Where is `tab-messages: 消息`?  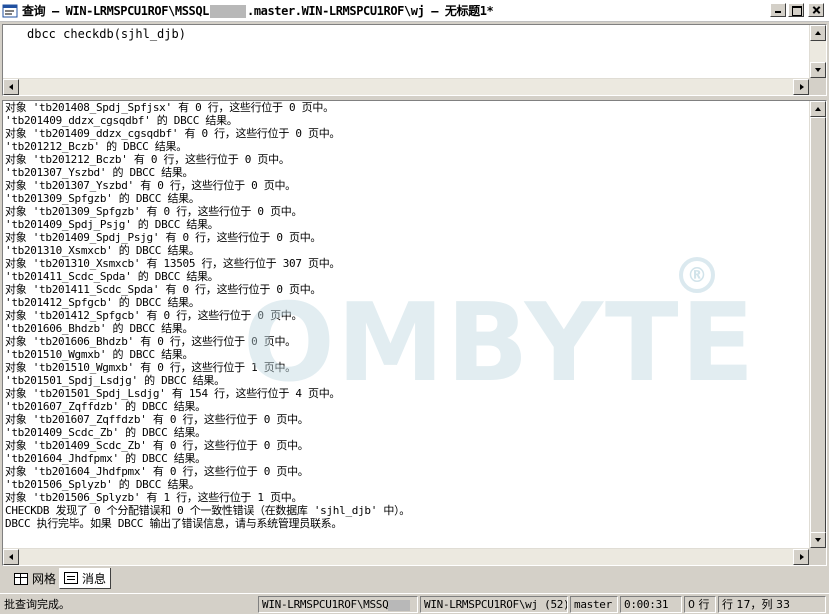
tab-messages: 消息 is located at coordinates (85, 578).